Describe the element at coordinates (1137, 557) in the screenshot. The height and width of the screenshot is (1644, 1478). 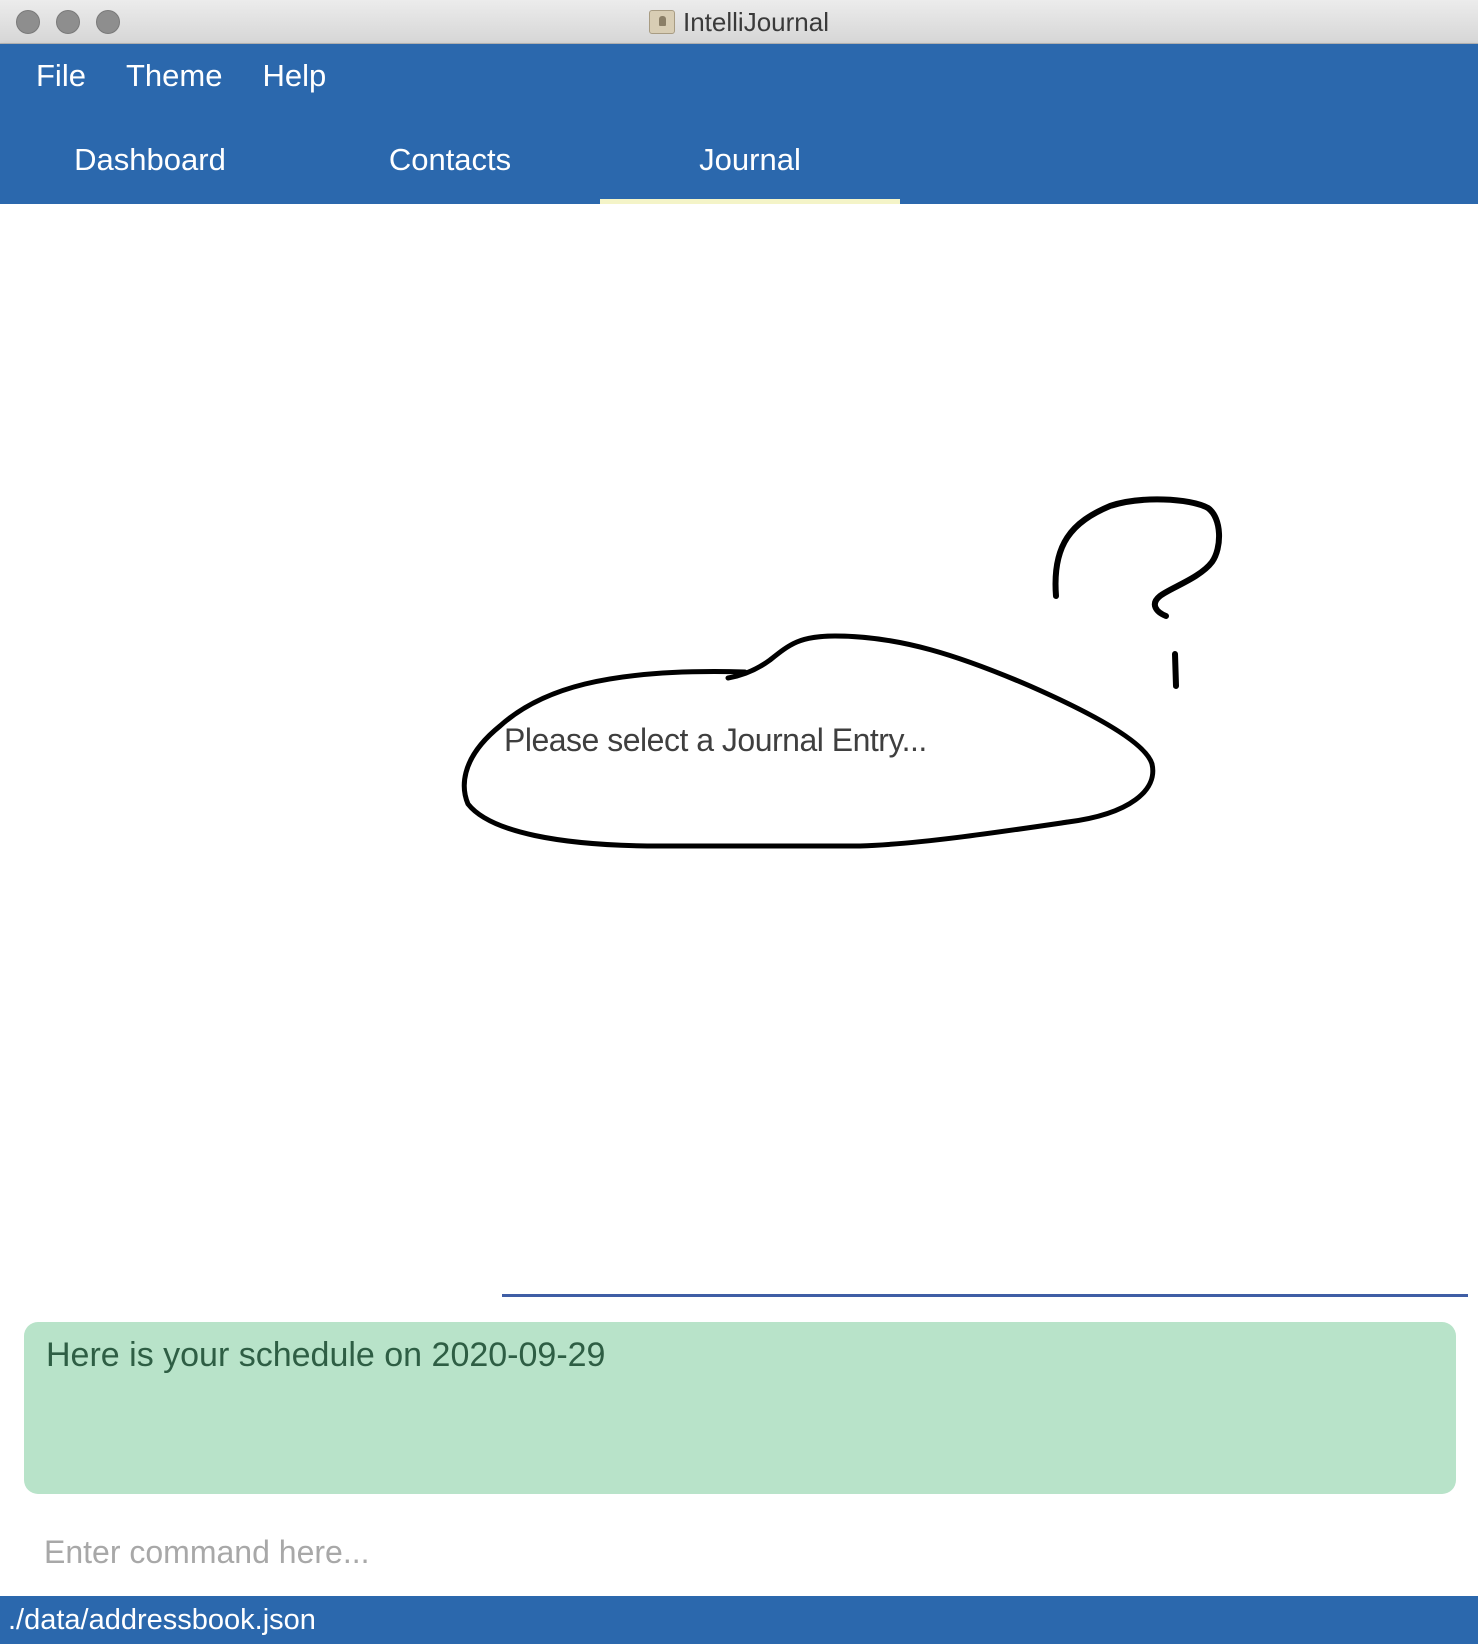
I see `question-mark-curve` at that location.